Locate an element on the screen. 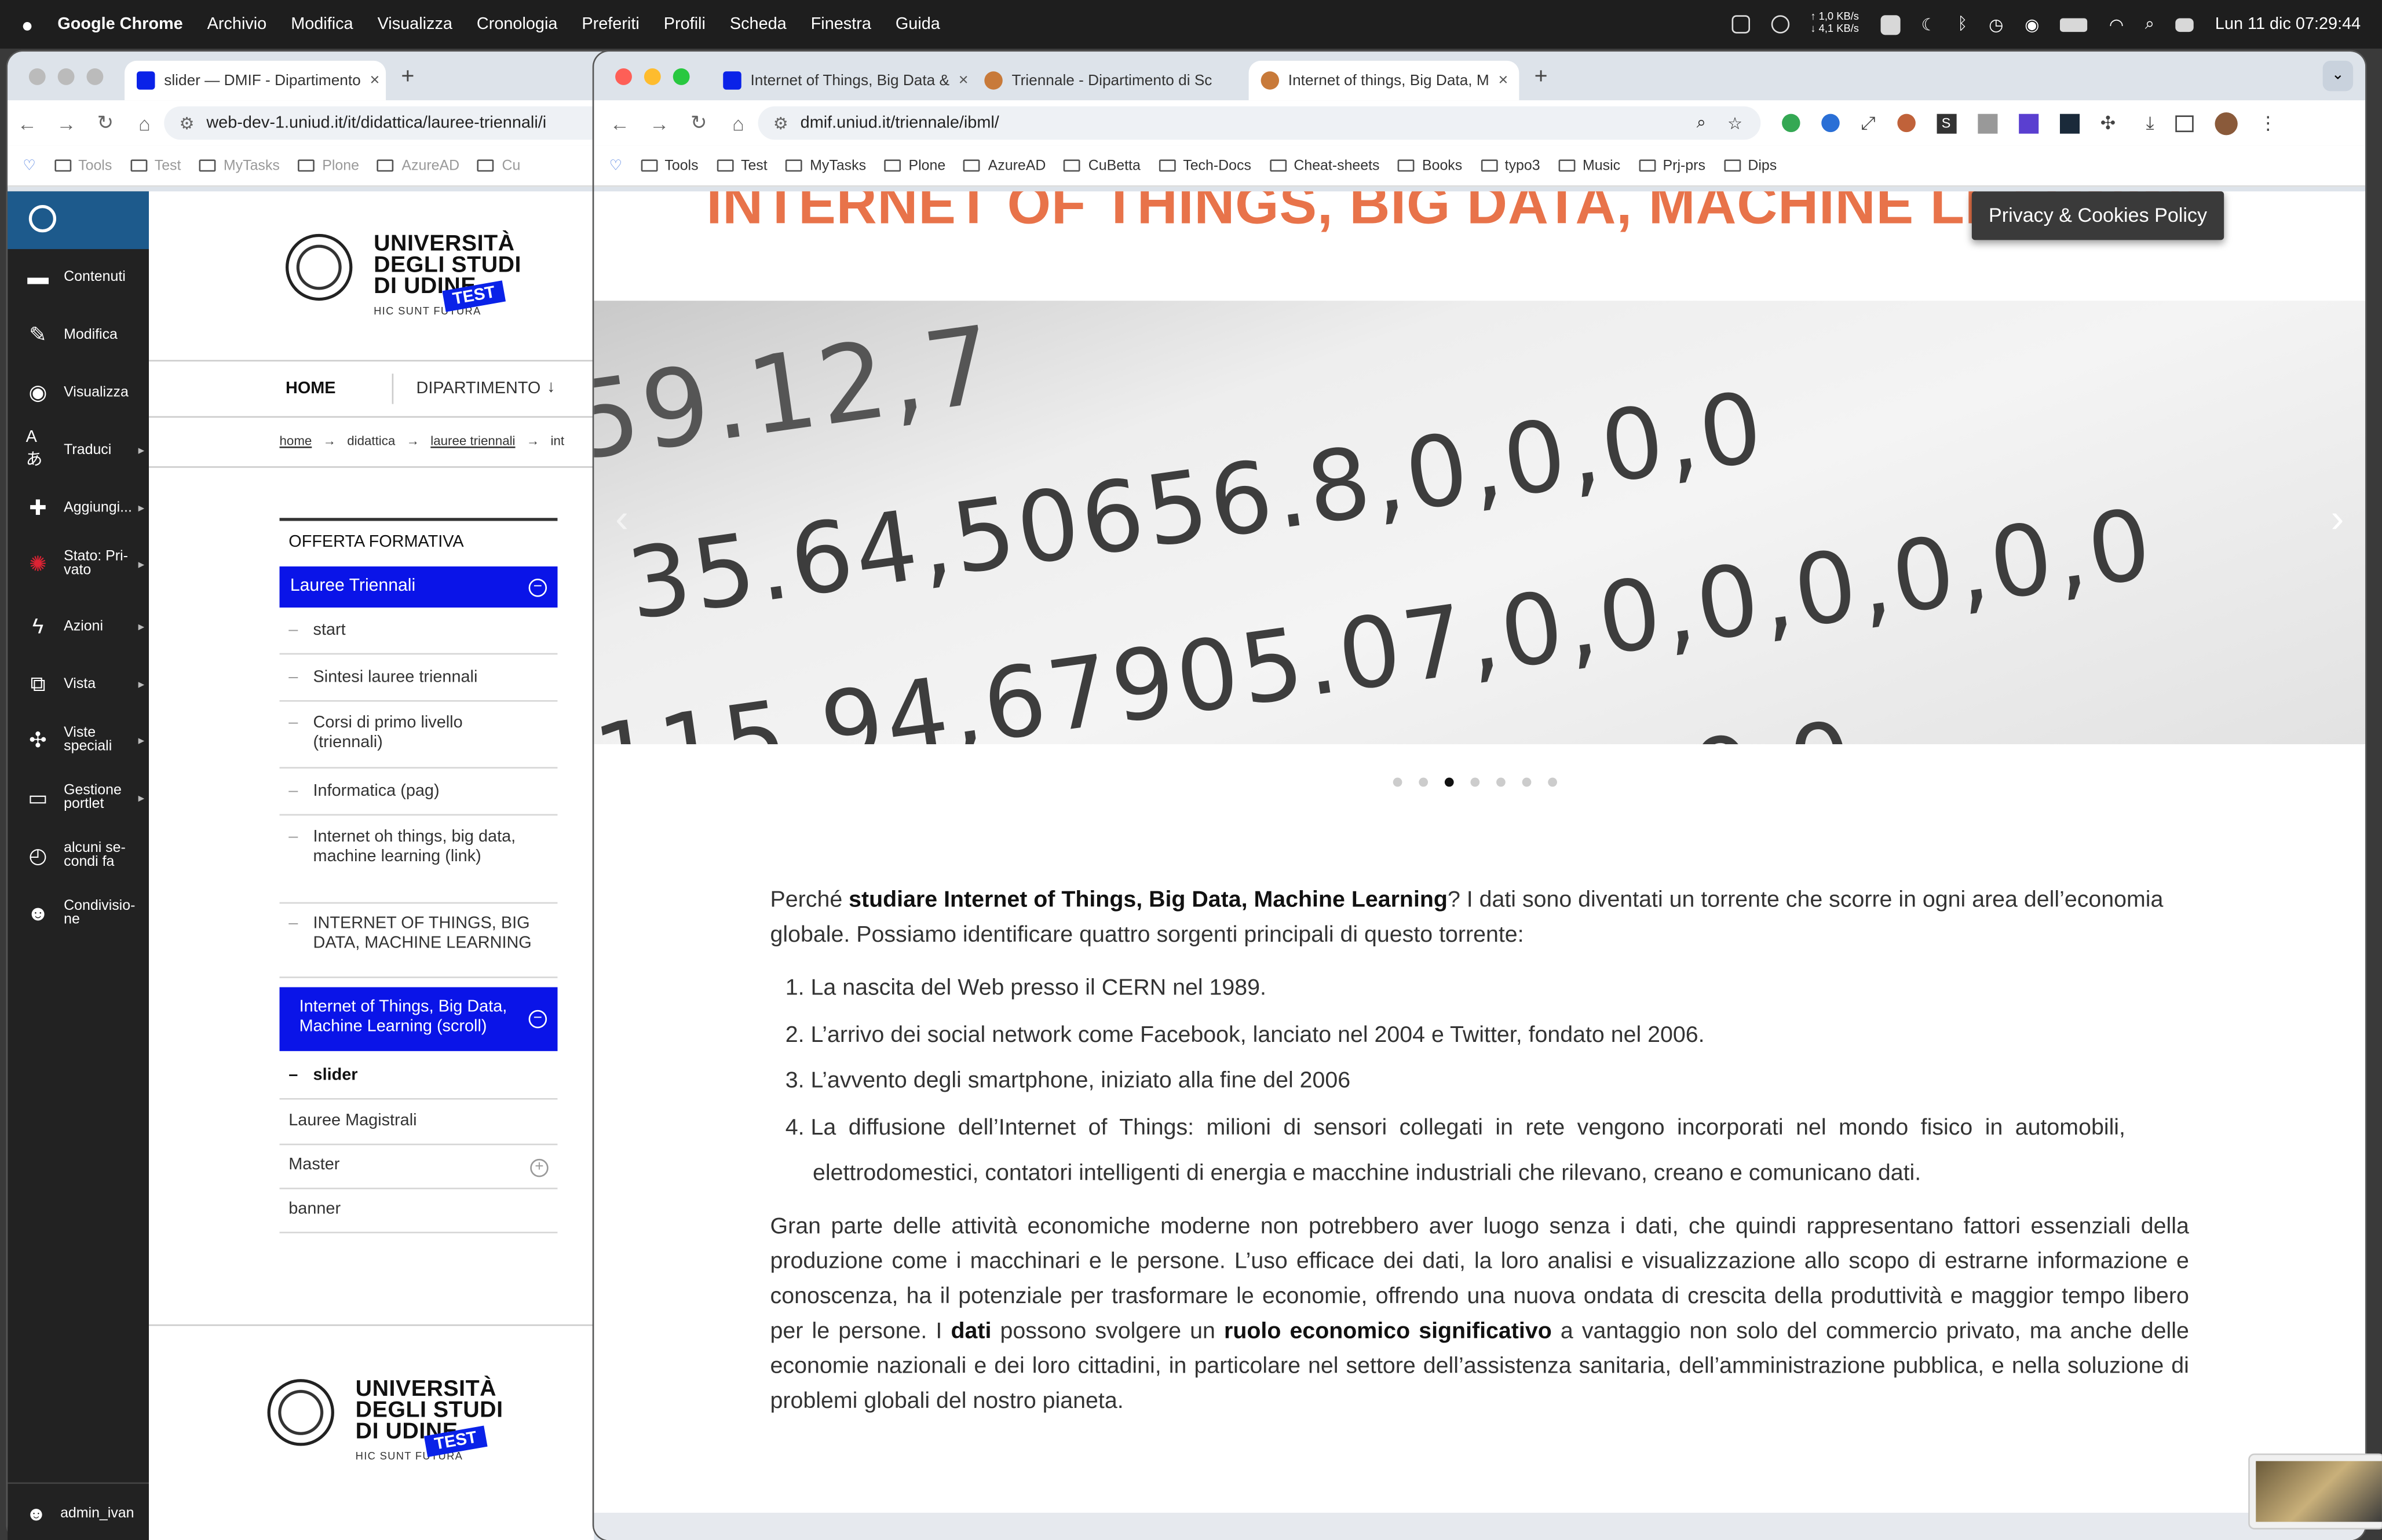  toolbar-gestione-portlet: ▭ Gestione portlet ▸ is located at coordinates (78, 798).